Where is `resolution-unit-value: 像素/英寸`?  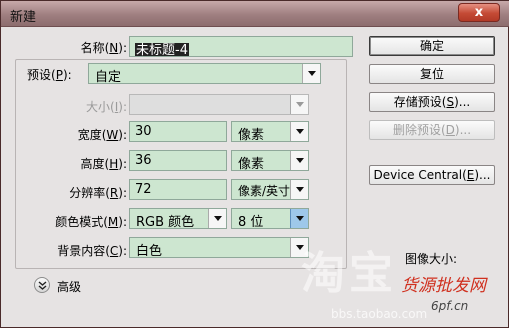 resolution-unit-value: 像素/英寸 is located at coordinates (264, 191).